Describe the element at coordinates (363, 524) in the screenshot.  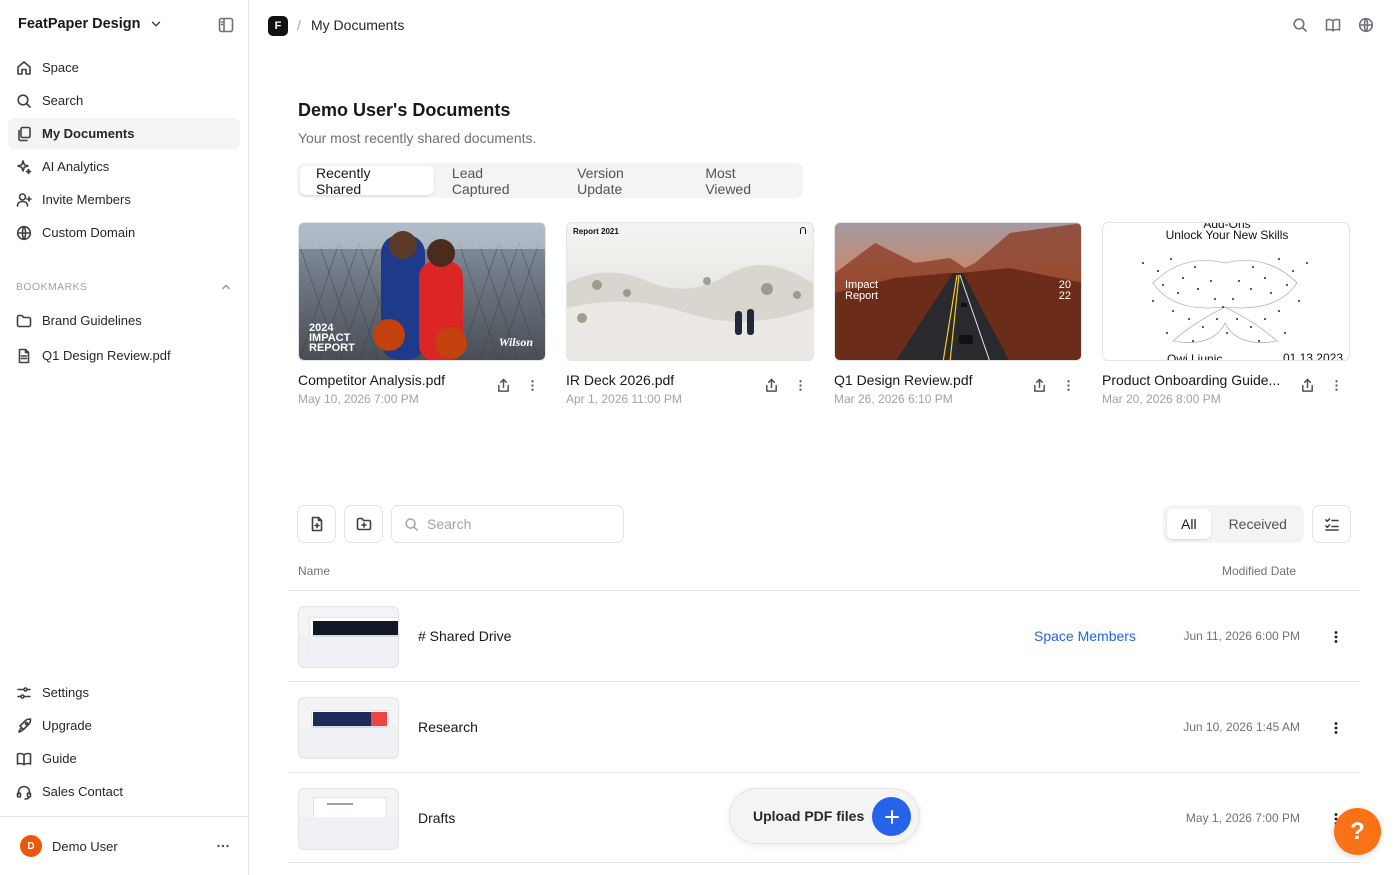
I see `new-folder-button` at that location.